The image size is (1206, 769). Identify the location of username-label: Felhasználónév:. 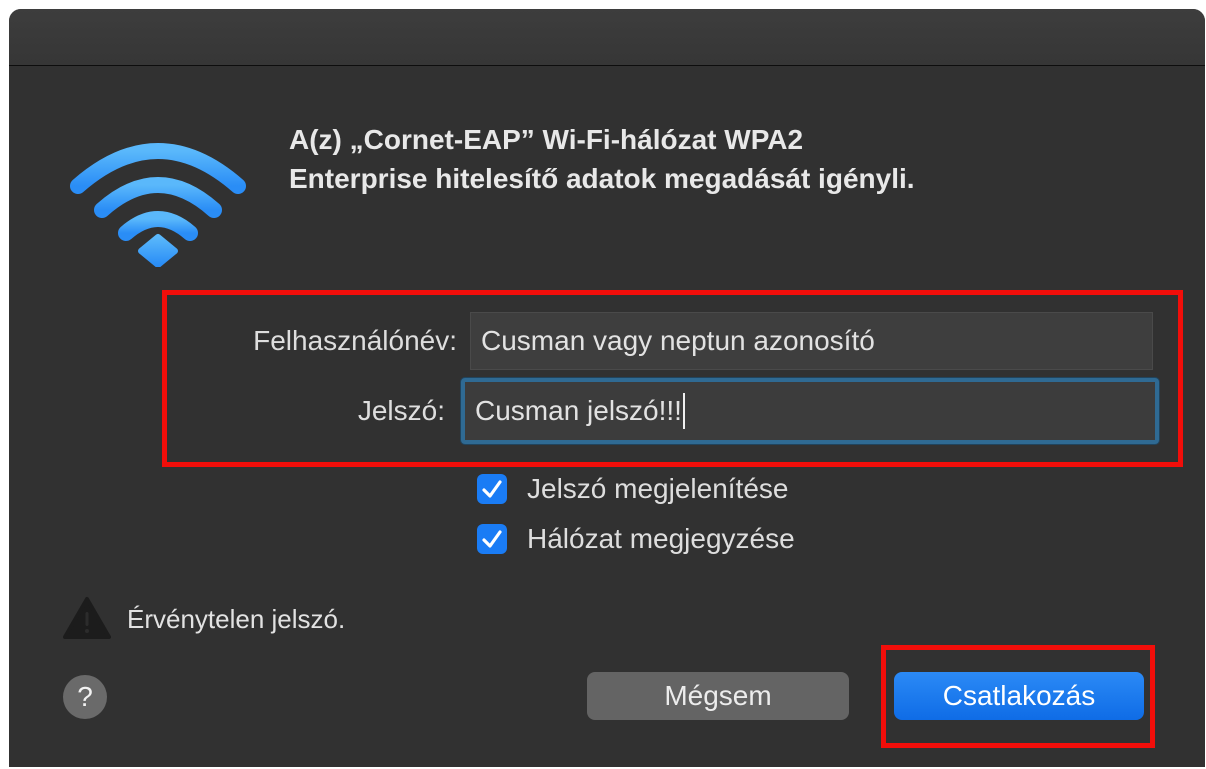
(355, 340).